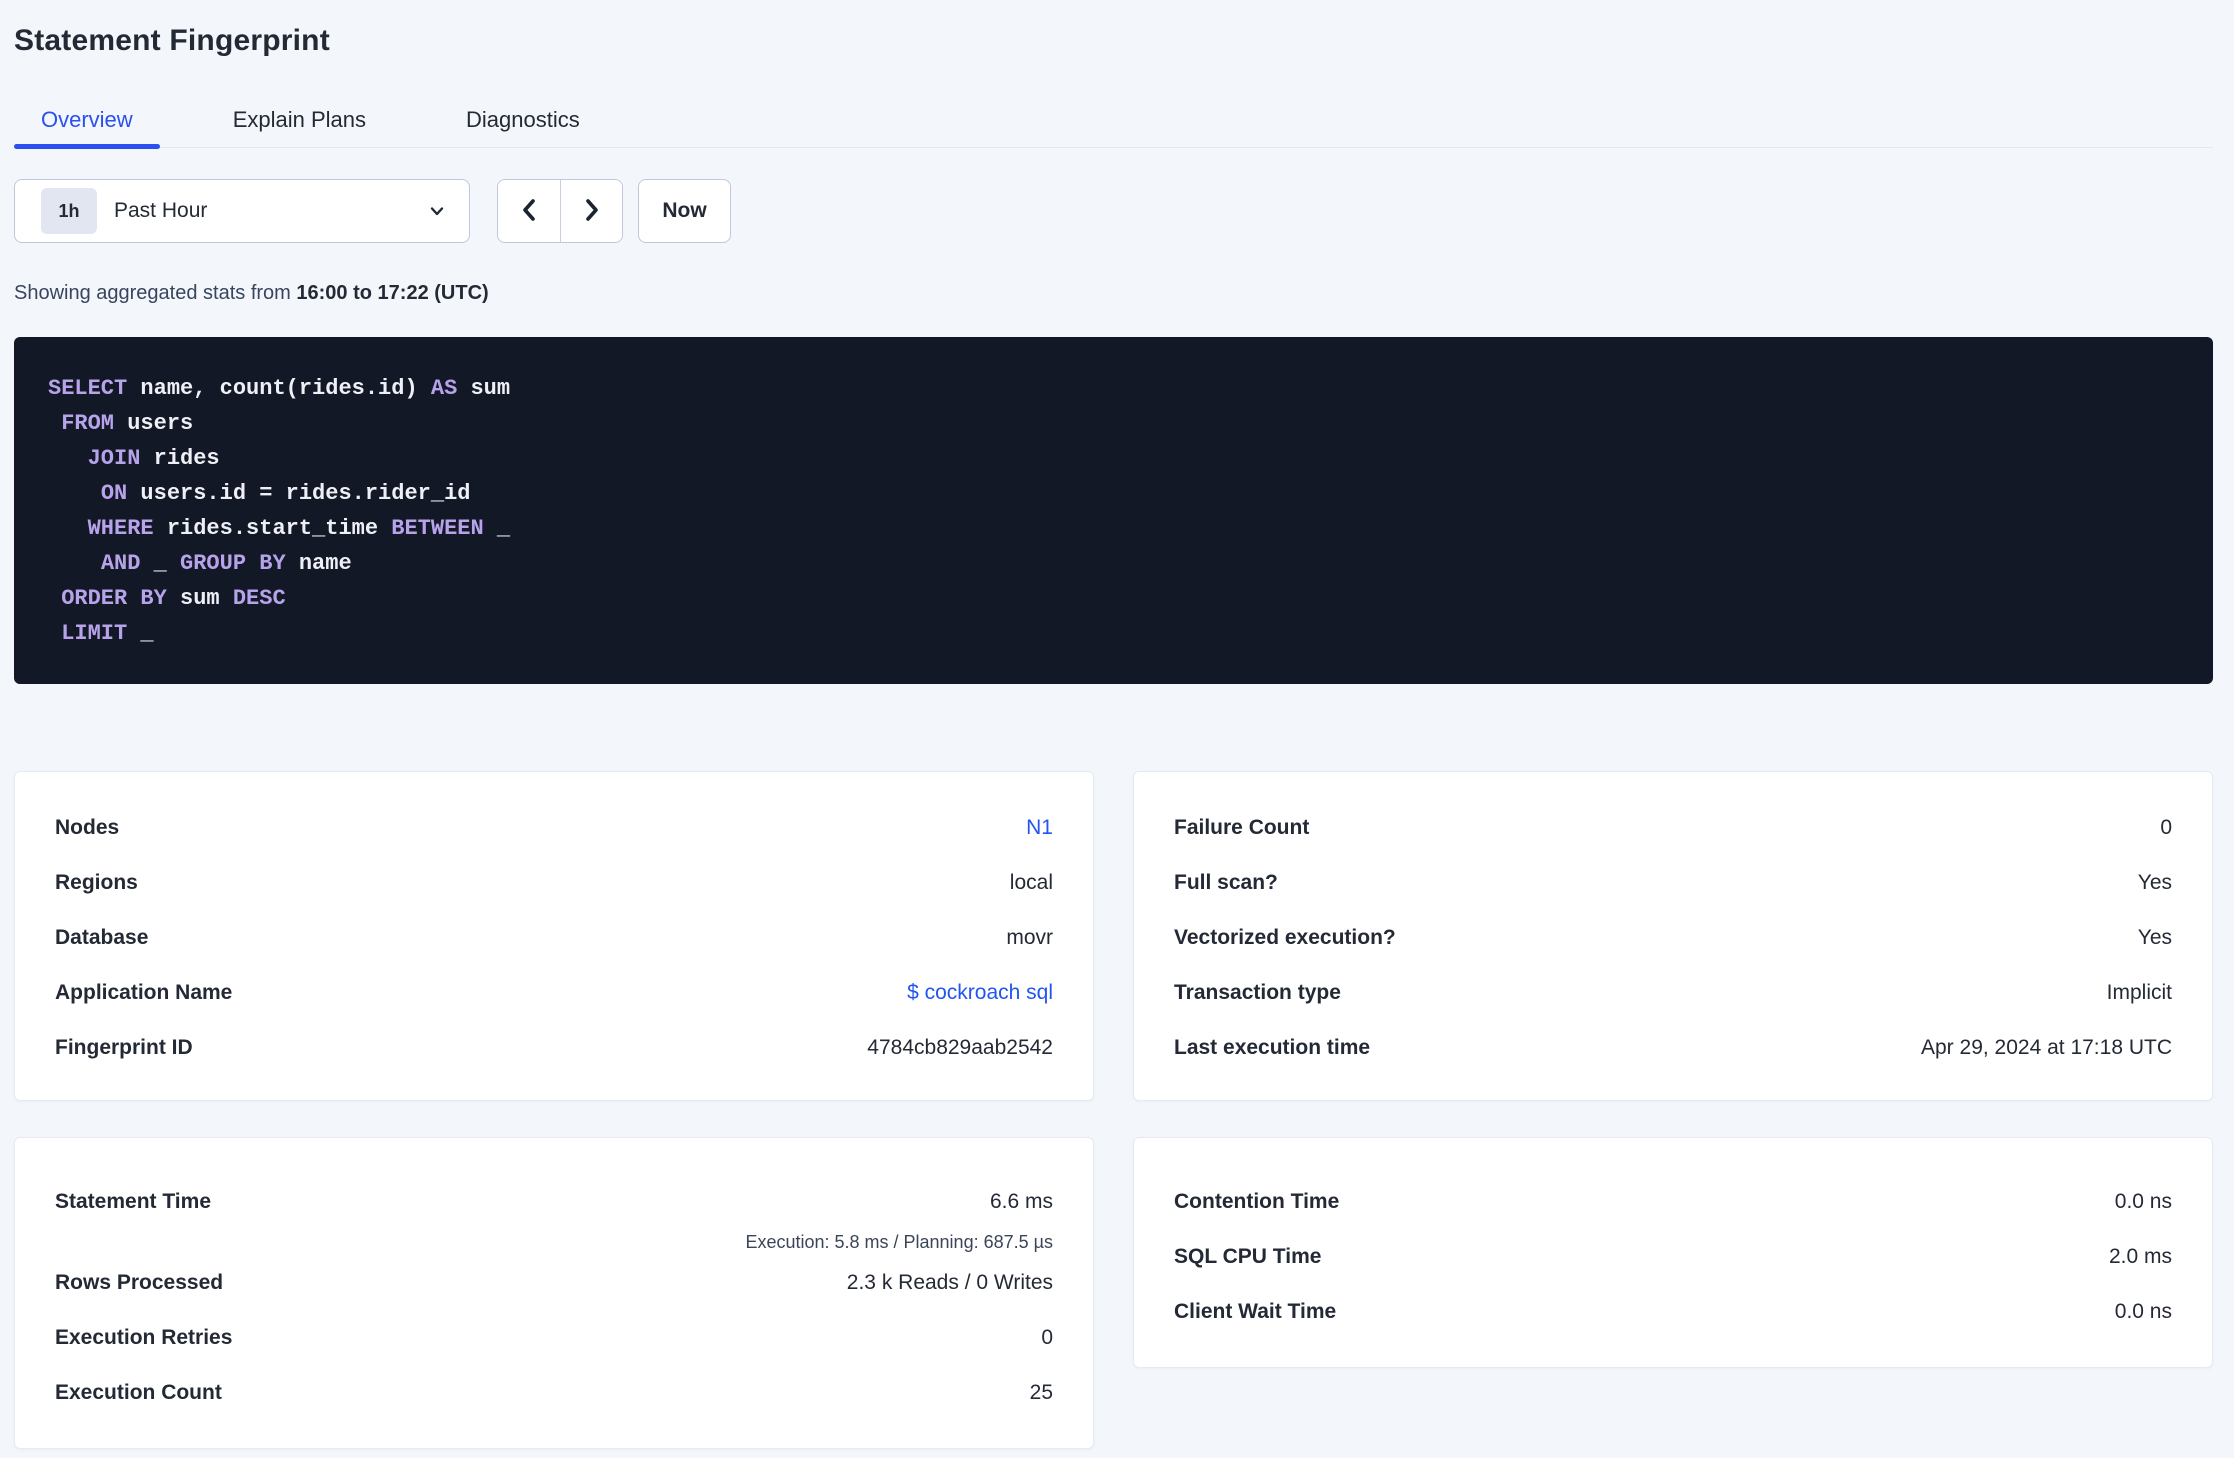  Describe the element at coordinates (1039, 827) in the screenshot. I see `row-value-link: N1` at that location.